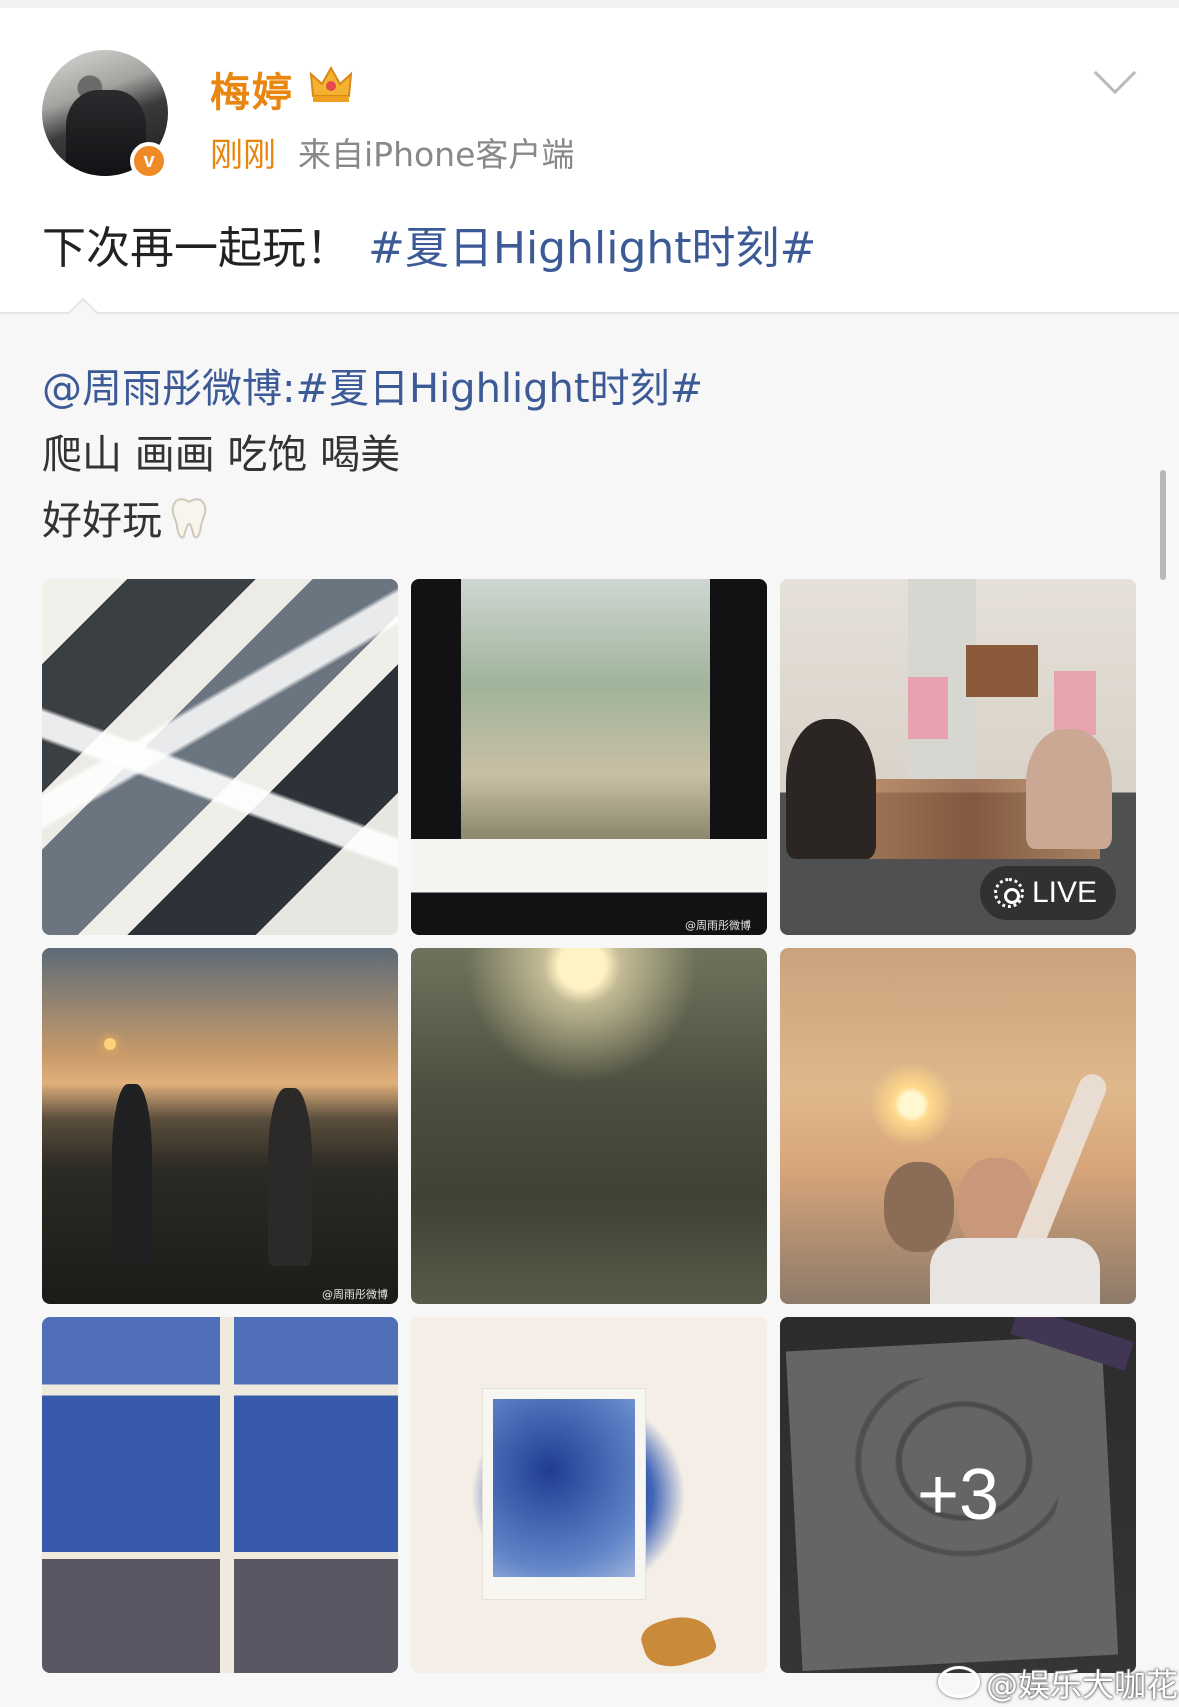 The image size is (1179, 1707). What do you see at coordinates (589, 1126) in the screenshot?
I see `photo-forest-sunlight` at bounding box center [589, 1126].